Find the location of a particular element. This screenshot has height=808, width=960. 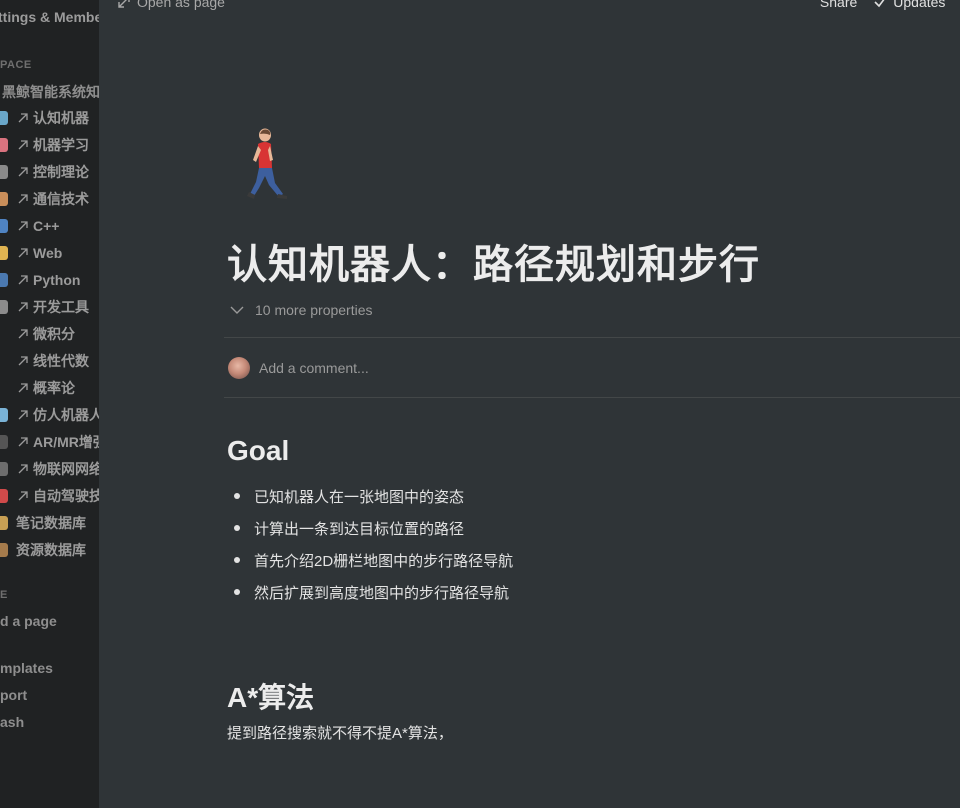

add-page-button: d a page is located at coordinates (28, 621).